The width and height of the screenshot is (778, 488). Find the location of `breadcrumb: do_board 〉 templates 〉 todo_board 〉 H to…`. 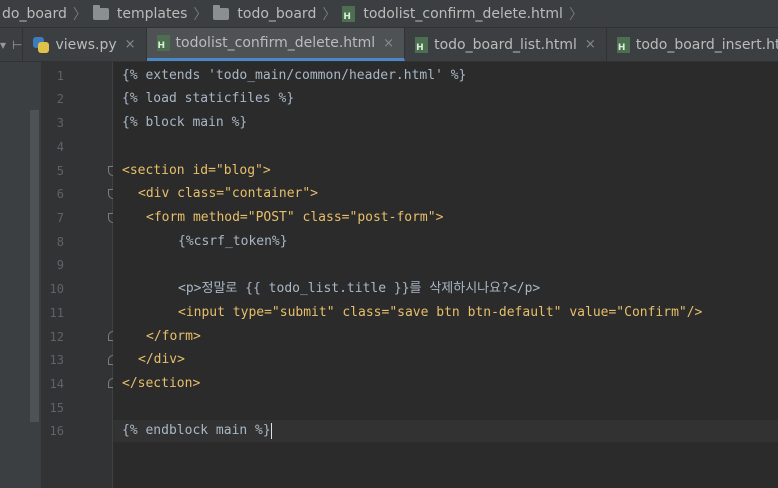

breadcrumb: do_board 〉 templates 〉 todo_board 〉 H to… is located at coordinates (389, 14).